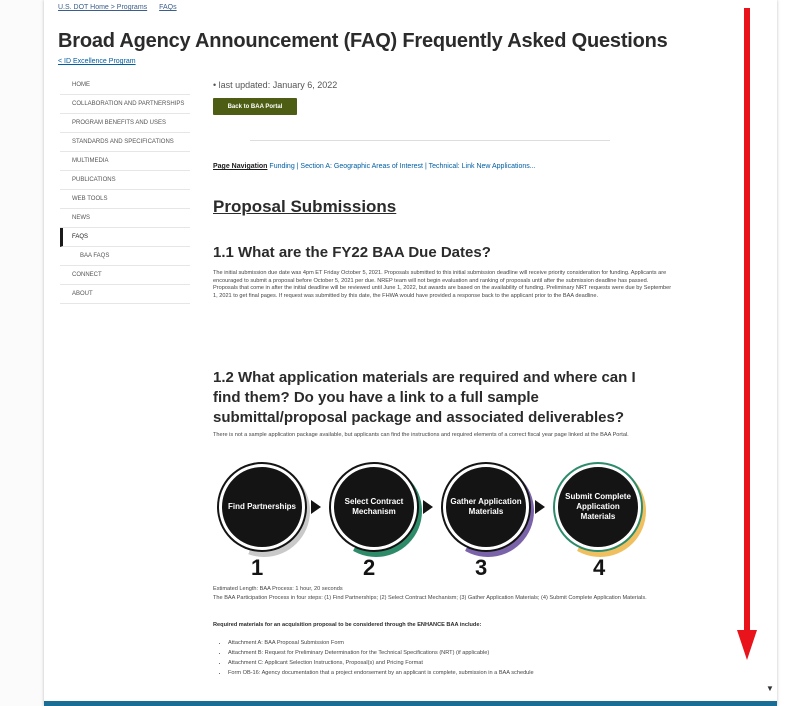  Describe the element at coordinates (481, 567) in the screenshot. I see `step-3-number: 3` at that location.